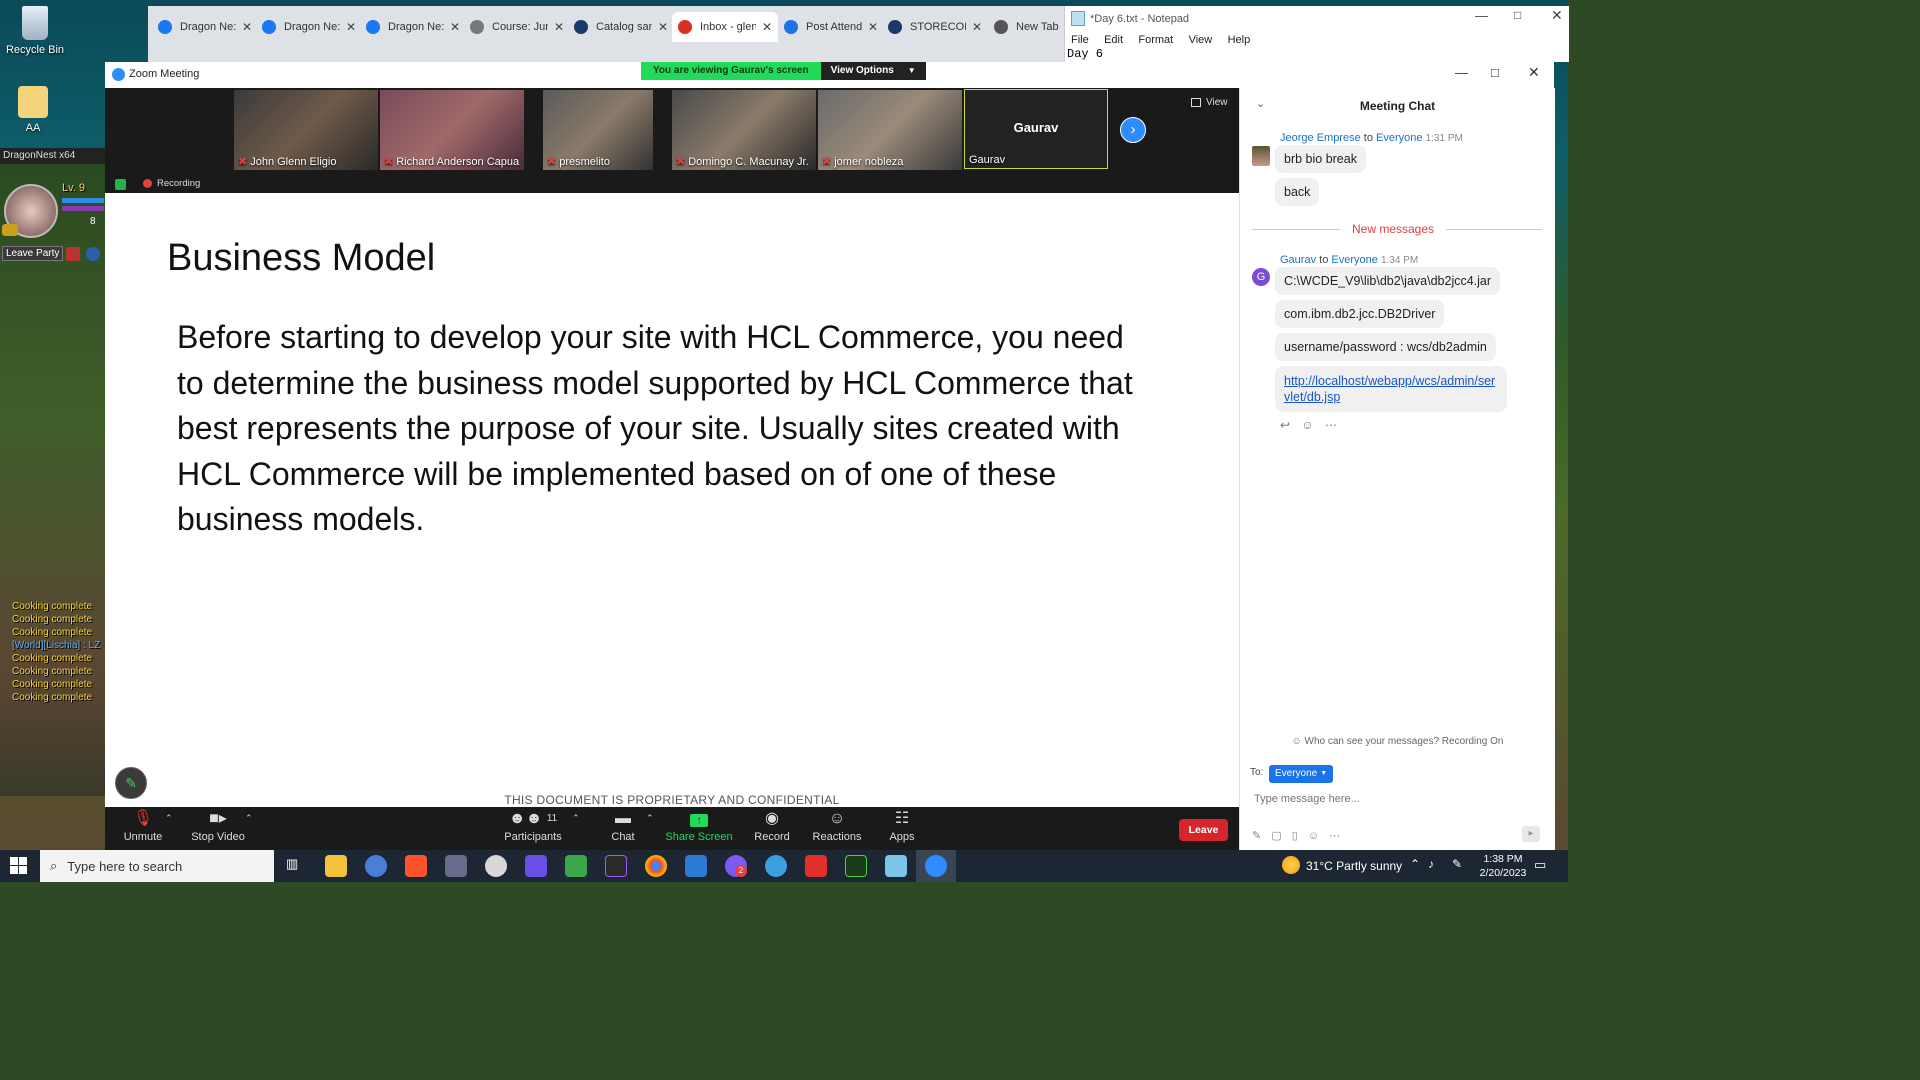 Image resolution: width=1920 pixels, height=1080 pixels. Describe the element at coordinates (536, 866) in the screenshot. I see `intellij-icon` at that location.